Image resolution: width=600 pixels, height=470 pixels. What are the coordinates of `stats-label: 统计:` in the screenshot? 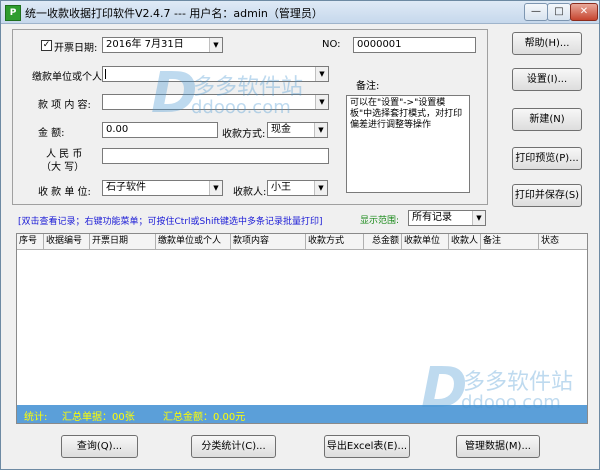 It's located at (36, 417).